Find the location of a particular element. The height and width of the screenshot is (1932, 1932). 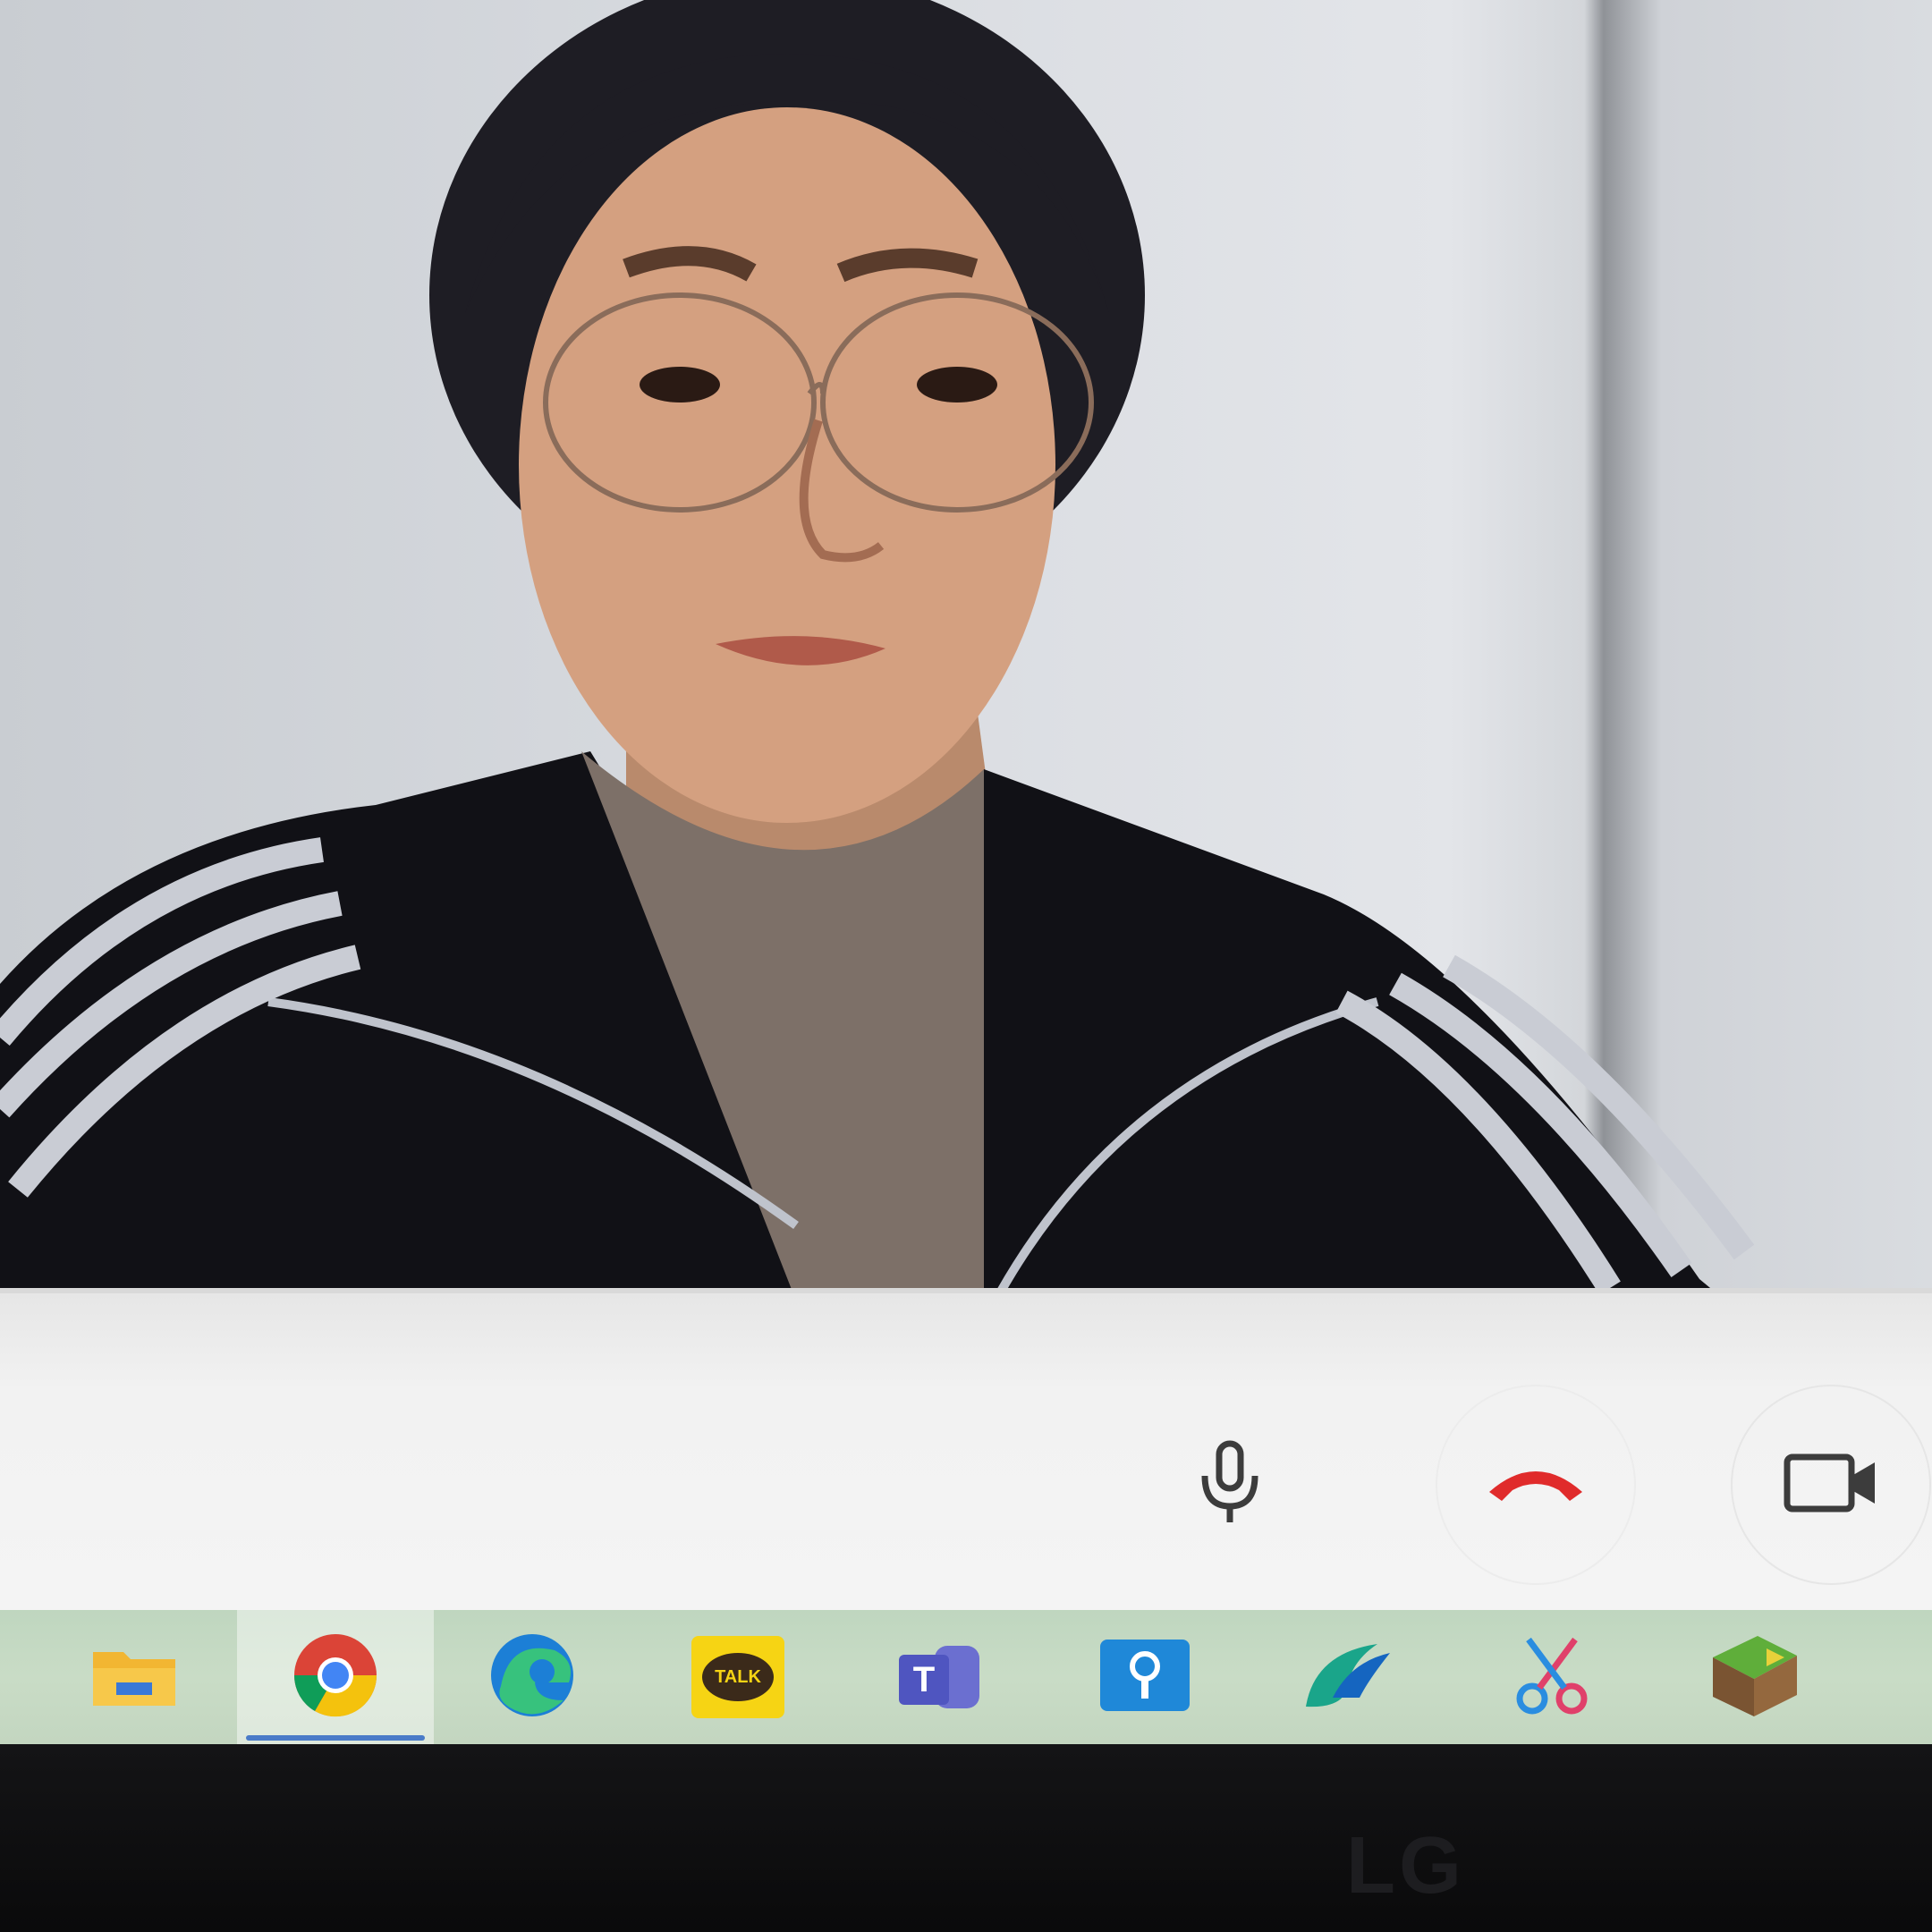

edge-icon is located at coordinates (532, 1677).